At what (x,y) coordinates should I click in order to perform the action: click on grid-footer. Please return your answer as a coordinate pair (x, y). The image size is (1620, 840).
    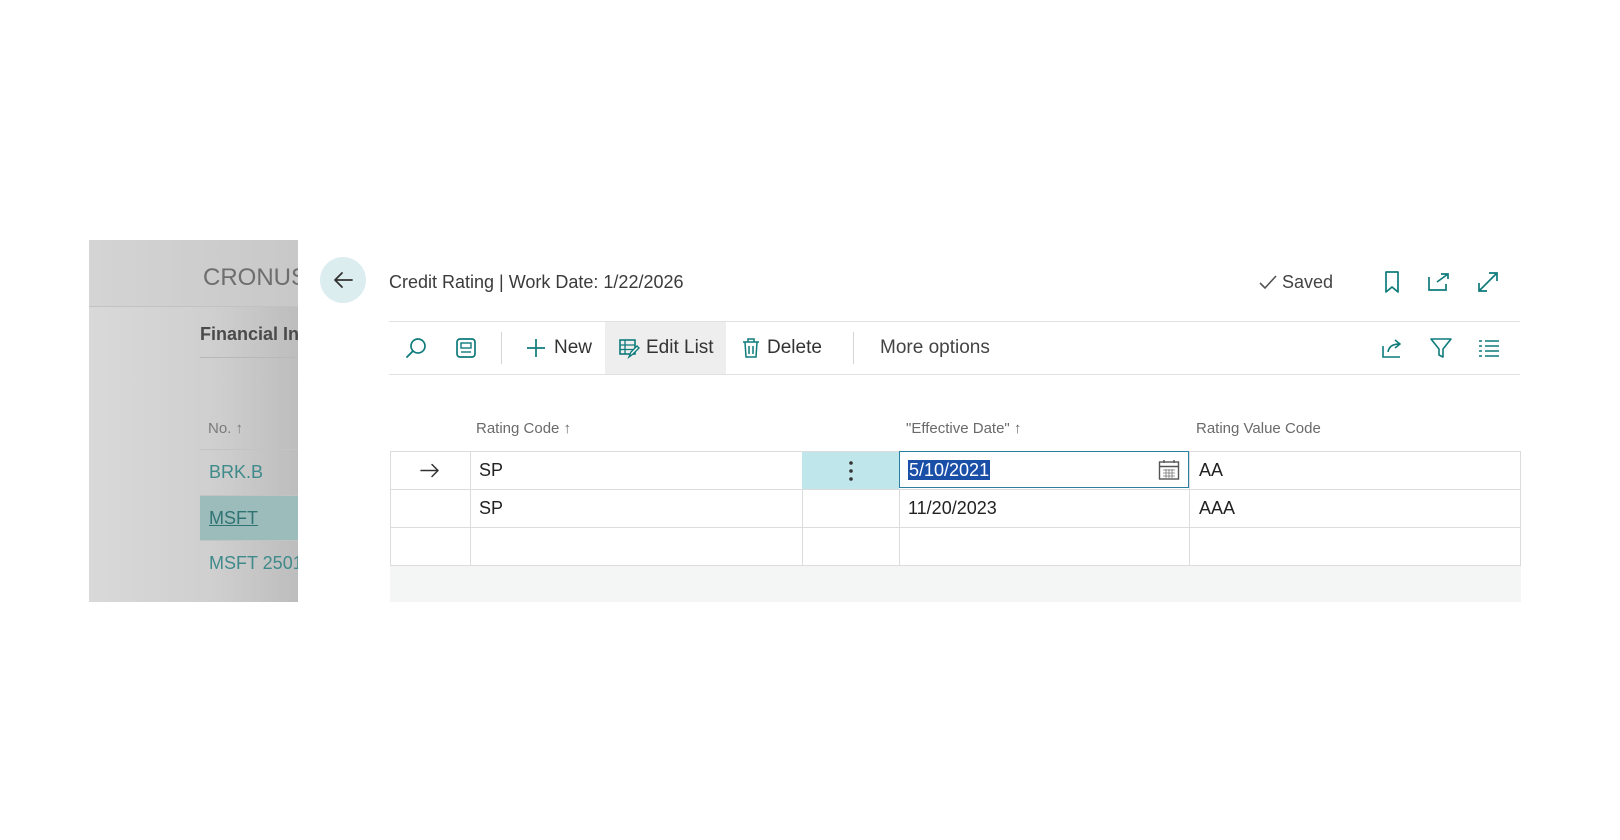
    Looking at the image, I should click on (955, 584).